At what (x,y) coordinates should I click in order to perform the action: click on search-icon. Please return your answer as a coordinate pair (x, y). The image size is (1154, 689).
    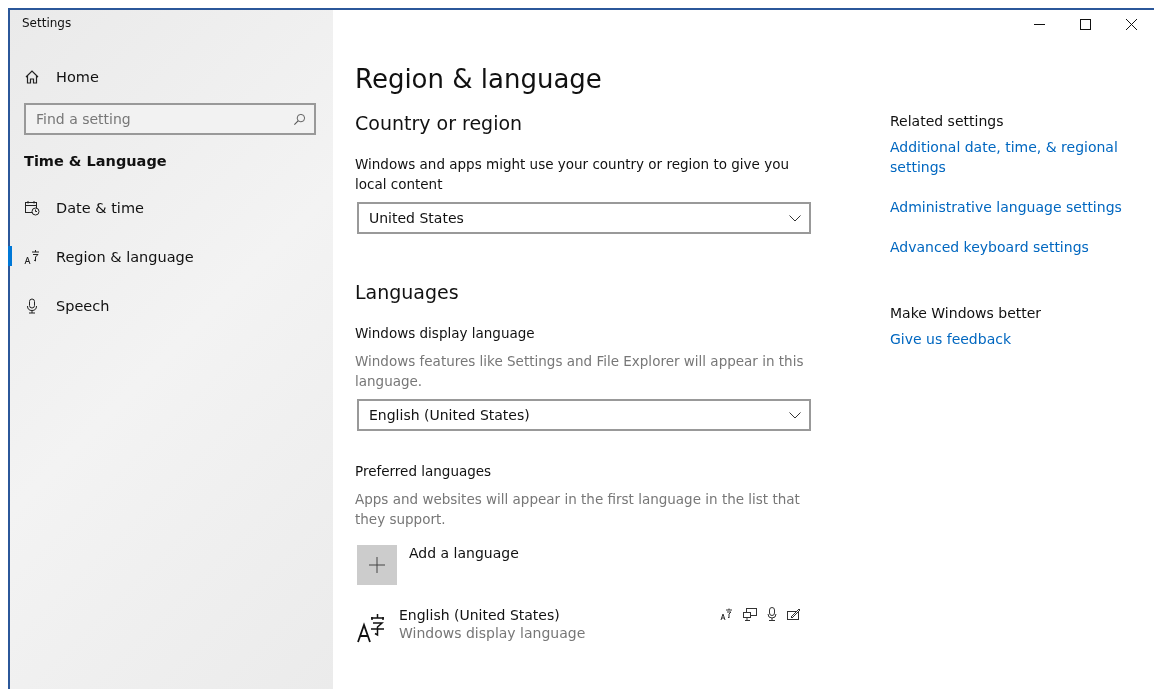
    Looking at the image, I should click on (299, 119).